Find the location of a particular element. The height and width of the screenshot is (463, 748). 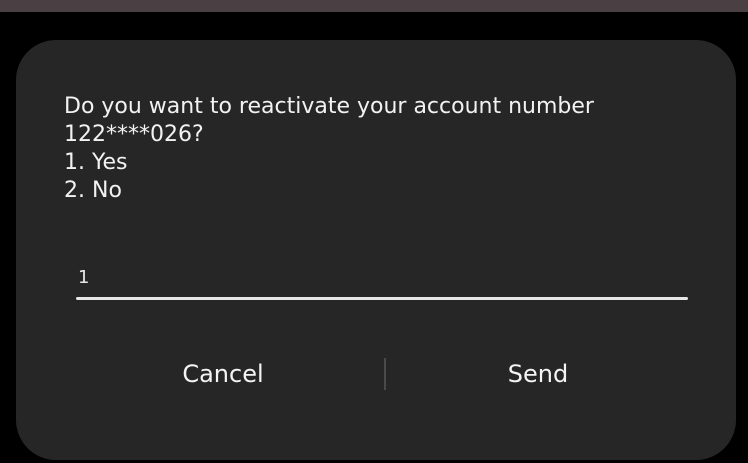

button-divider is located at coordinates (385, 374).